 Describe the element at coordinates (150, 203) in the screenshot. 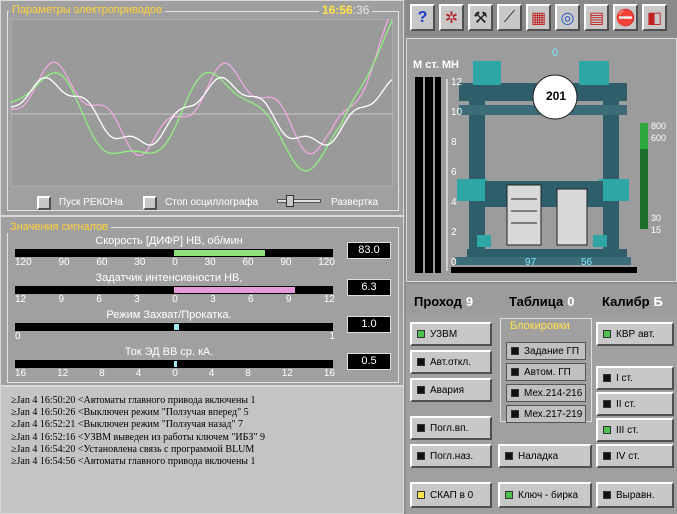

I see `stop-oscillograph-checkbox` at that location.